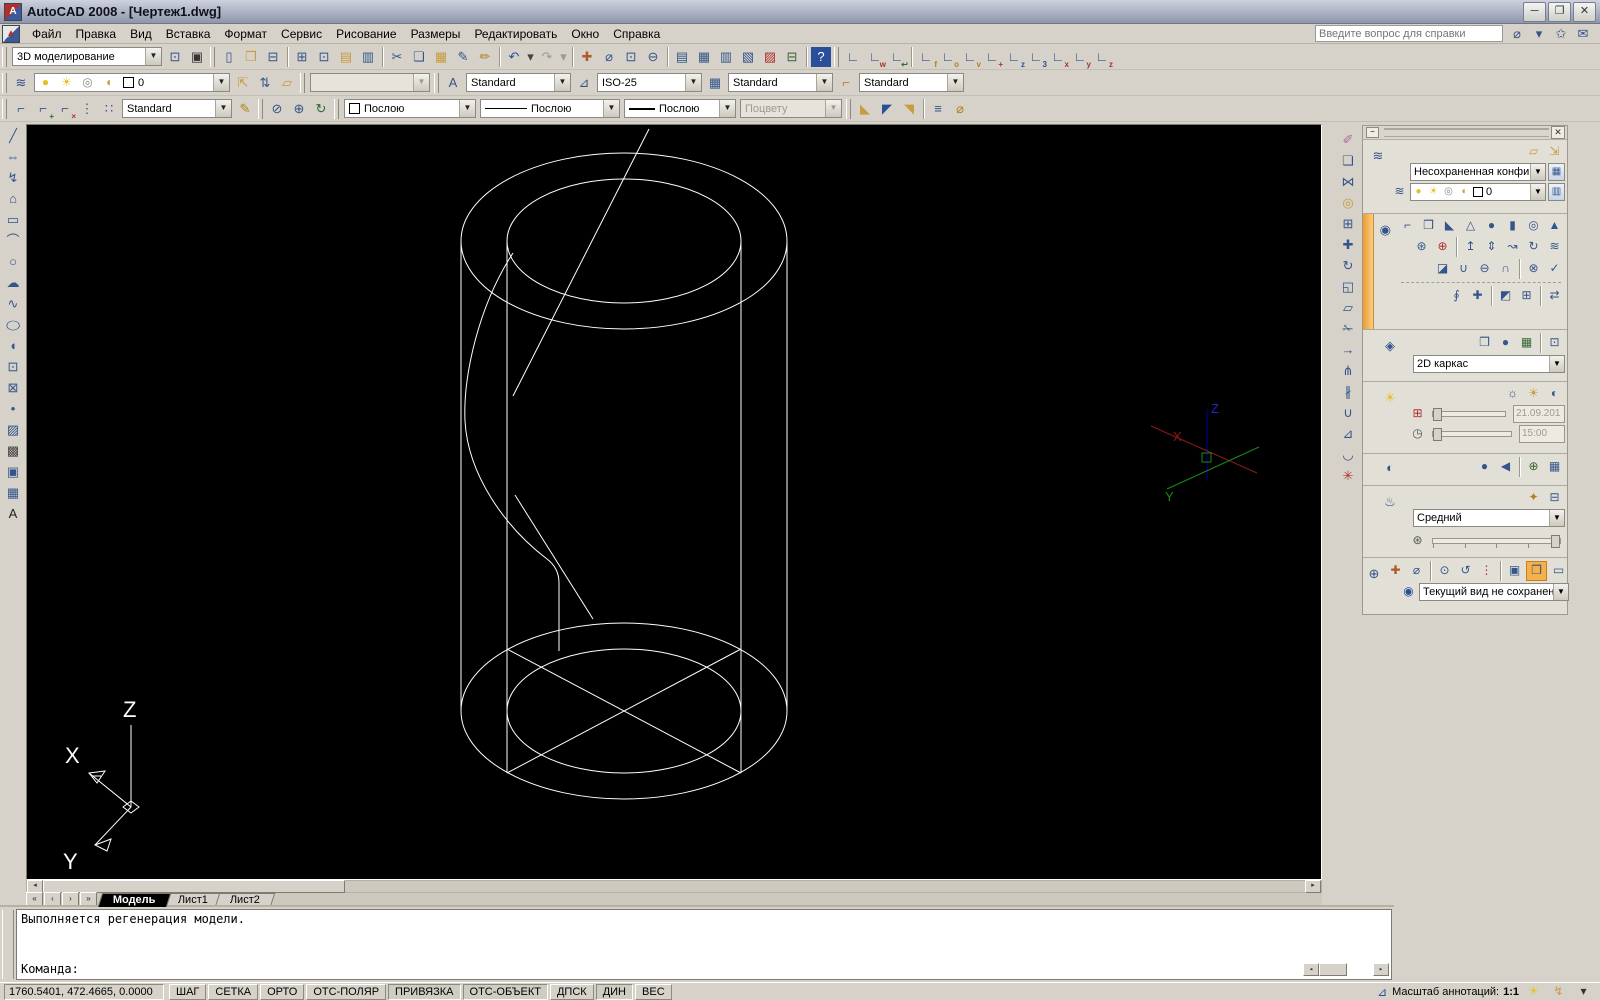  What do you see at coordinates (1556, 172) in the screenshot?
I see `layer-manager-mini-icon: ▦` at bounding box center [1556, 172].